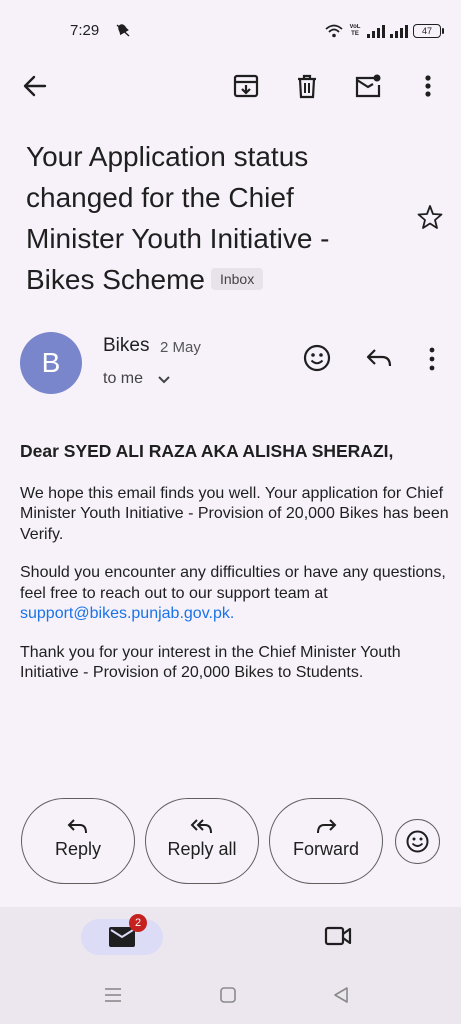  I want to click on network-label: VoLTE, so click(355, 30).